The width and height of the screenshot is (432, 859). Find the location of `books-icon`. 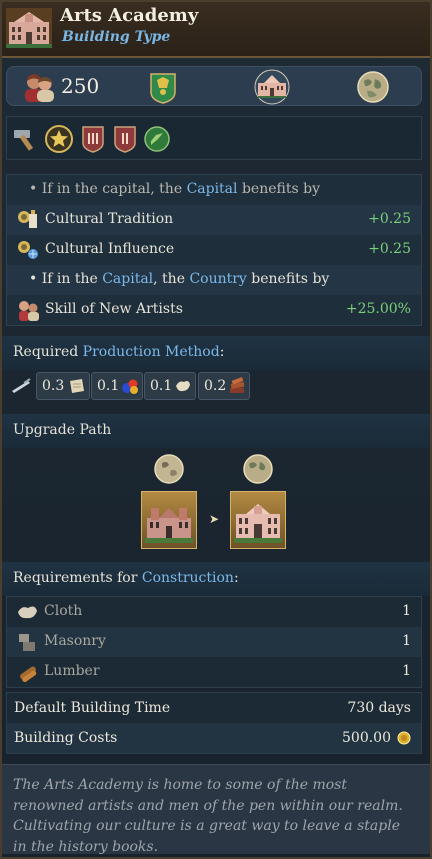

books-icon is located at coordinates (237, 385).